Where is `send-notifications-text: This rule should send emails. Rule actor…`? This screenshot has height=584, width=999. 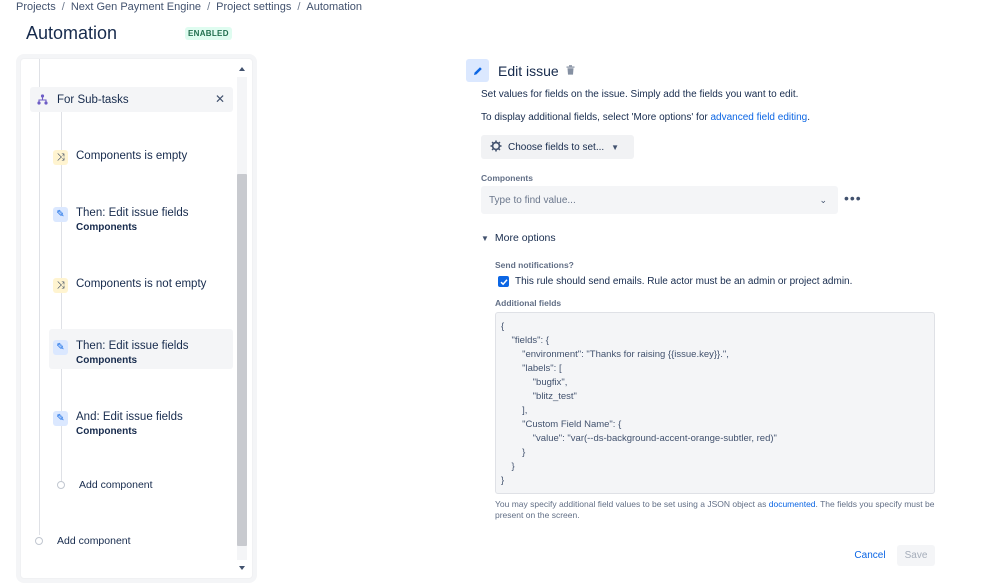
send-notifications-text: This rule should send emails. Rule actor… is located at coordinates (684, 281).